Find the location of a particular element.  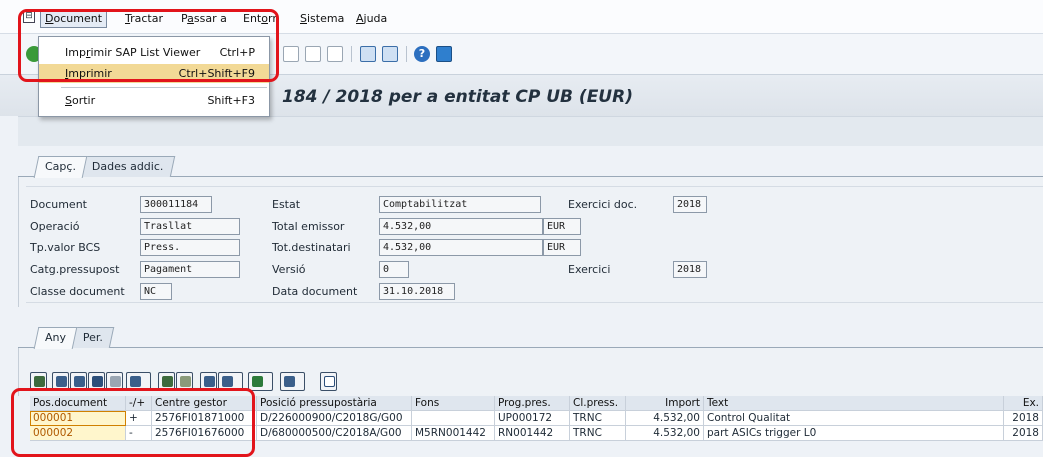

cell-posicio-pressupostaria: D/226000900/C2018G/G00 is located at coordinates (334, 418).